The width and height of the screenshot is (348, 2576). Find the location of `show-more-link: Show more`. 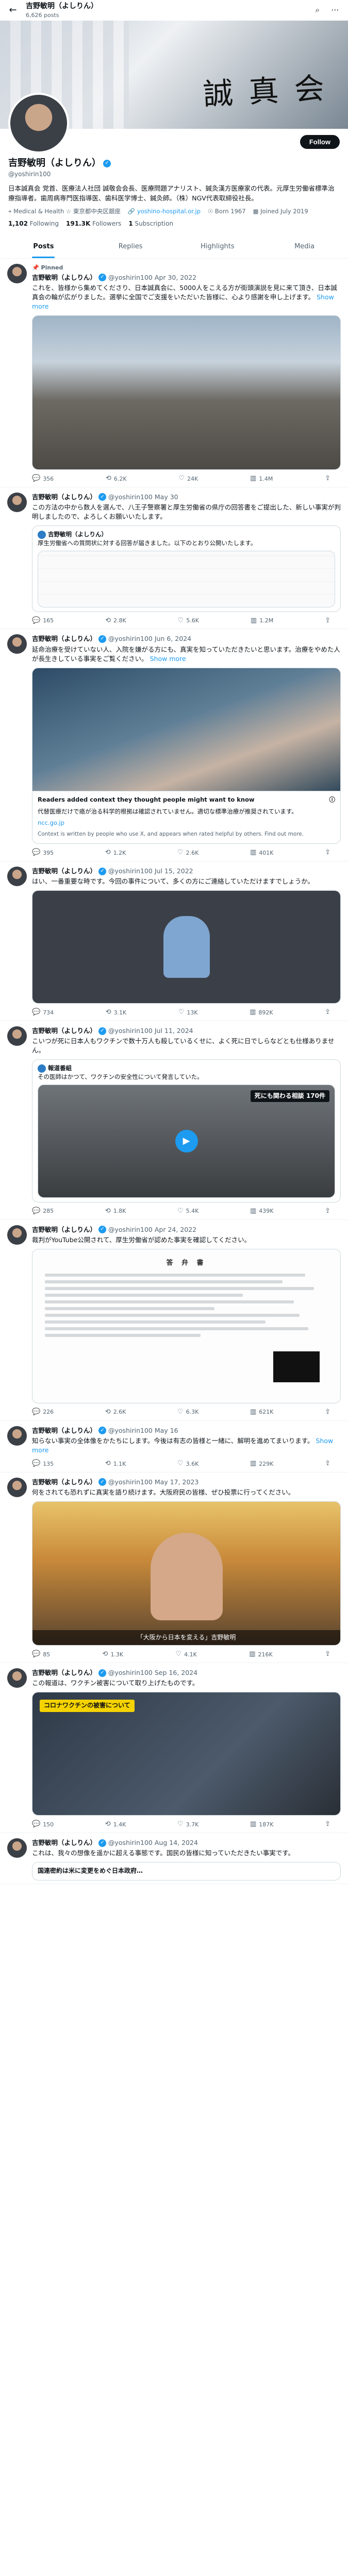

show-more-link: Show more is located at coordinates (168, 659).